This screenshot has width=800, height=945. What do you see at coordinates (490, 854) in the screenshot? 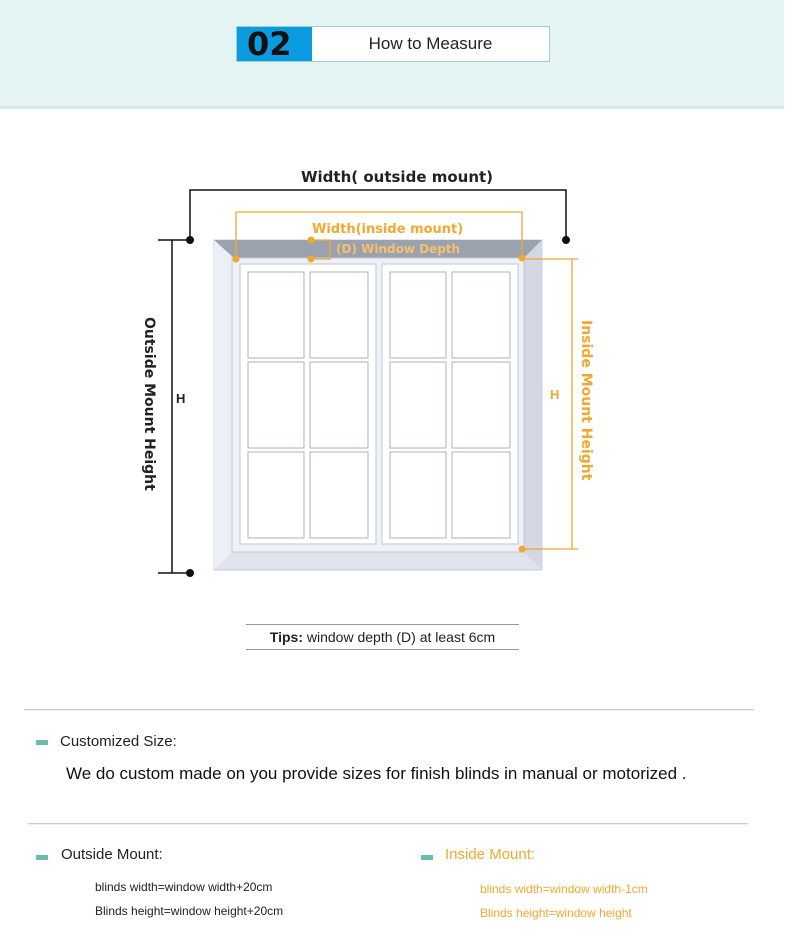
I see `inside-mount-heading: Inside Mount:` at bounding box center [490, 854].